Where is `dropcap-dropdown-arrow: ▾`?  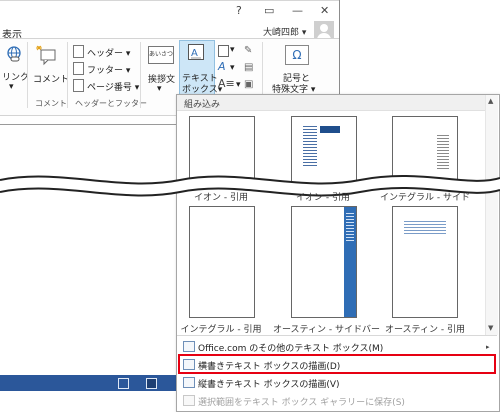
dropcap-dropdown-arrow: ▾ is located at coordinates (238, 85).